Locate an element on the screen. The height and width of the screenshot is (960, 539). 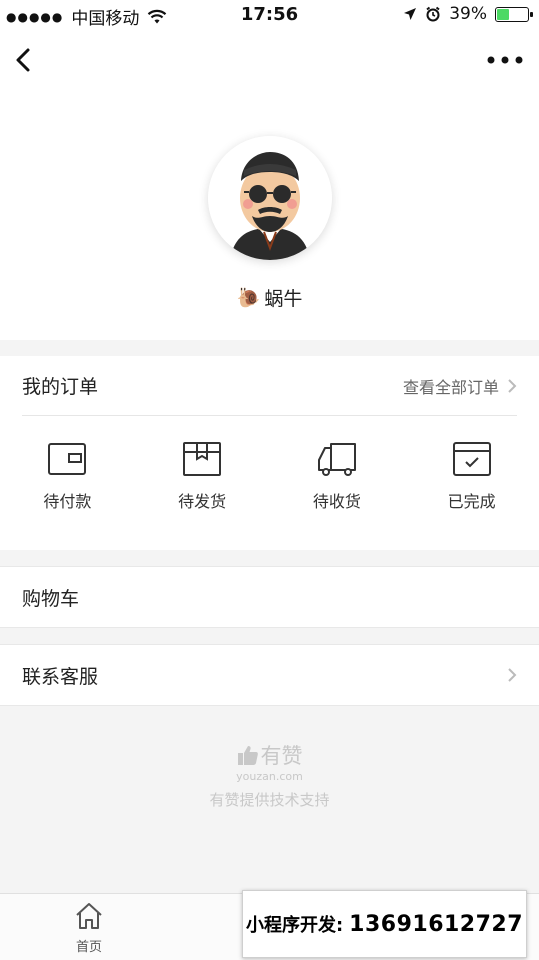
shopping-cart-row: 购物车 is located at coordinates (269, 597).